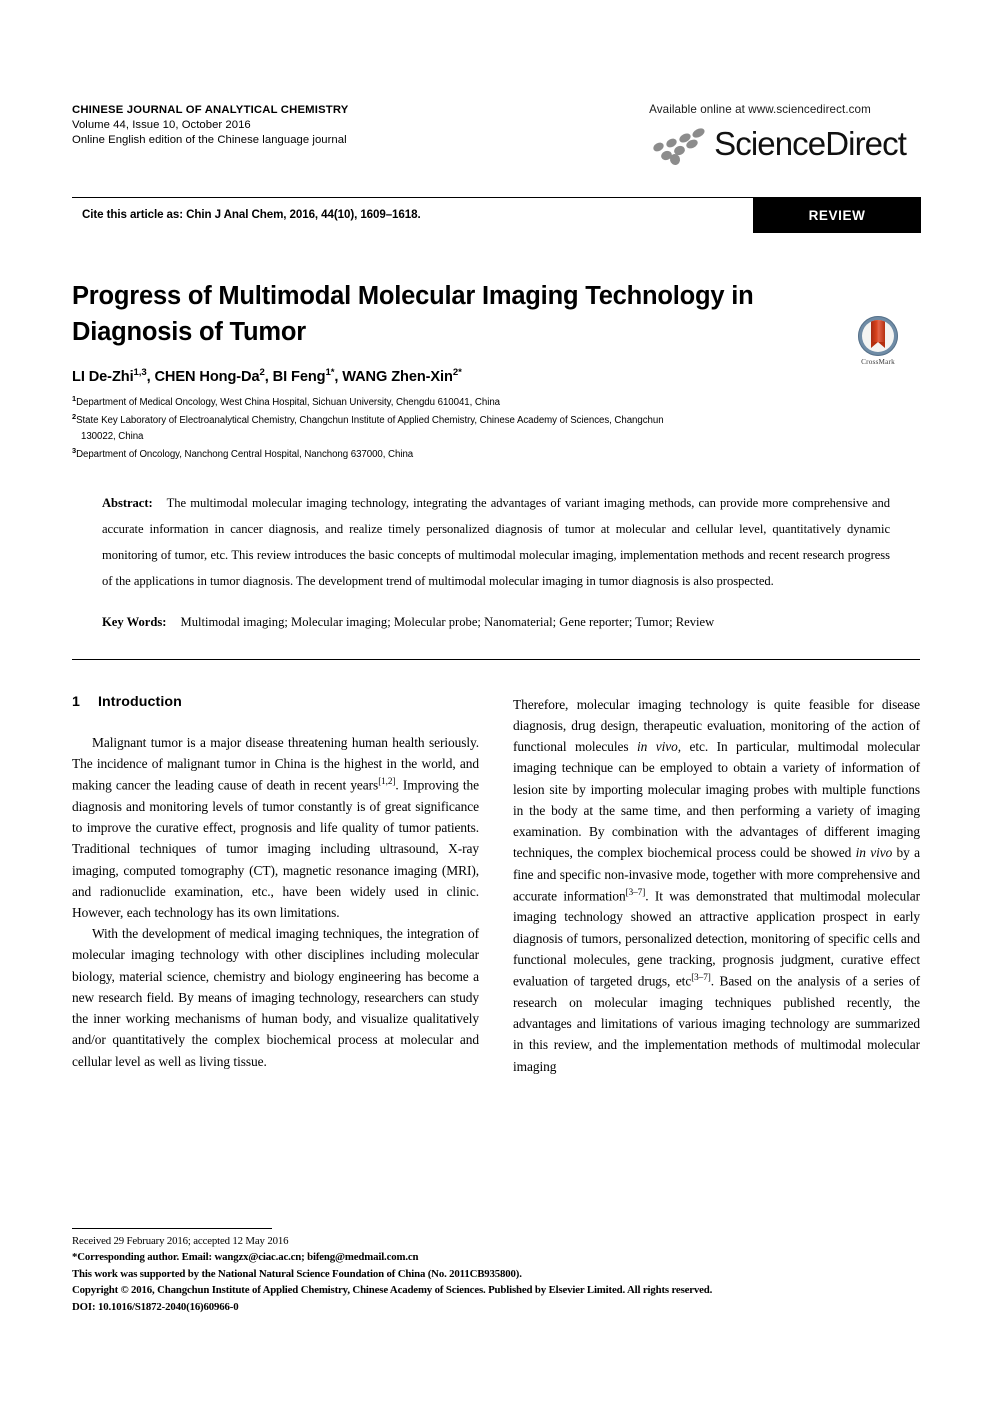 Image resolution: width=992 pixels, height=1403 pixels. I want to click on divider-abstract, so click(496, 659).